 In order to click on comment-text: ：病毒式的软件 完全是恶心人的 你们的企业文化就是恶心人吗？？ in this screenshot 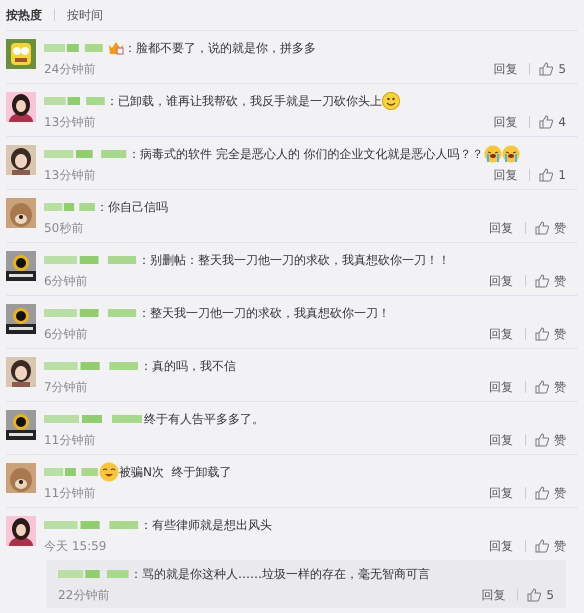, I will do `click(306, 154)`.